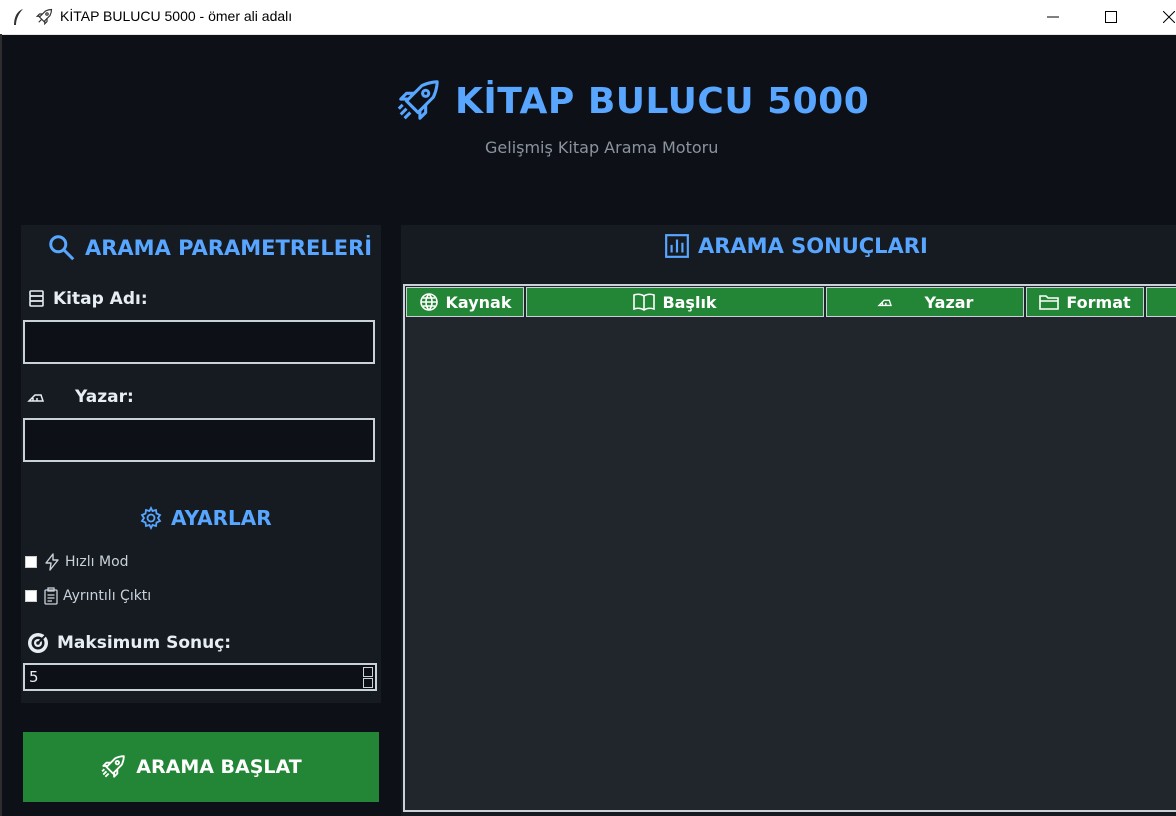  What do you see at coordinates (200, 677) in the screenshot?
I see `max-results-spinbox: 5` at bounding box center [200, 677].